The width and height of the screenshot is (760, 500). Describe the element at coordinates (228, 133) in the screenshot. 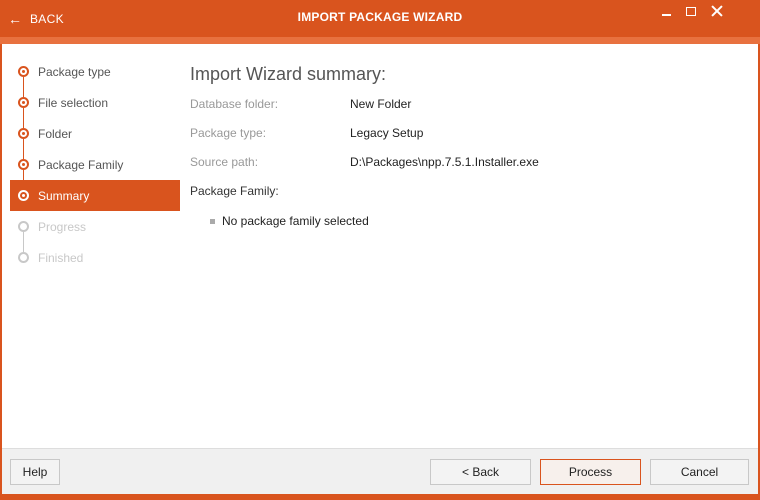

I see `field-key: Package type:` at that location.